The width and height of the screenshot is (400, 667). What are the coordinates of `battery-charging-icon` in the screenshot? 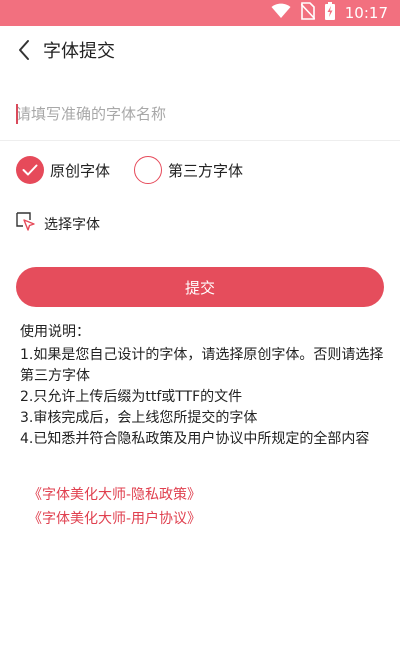 It's located at (329, 13).